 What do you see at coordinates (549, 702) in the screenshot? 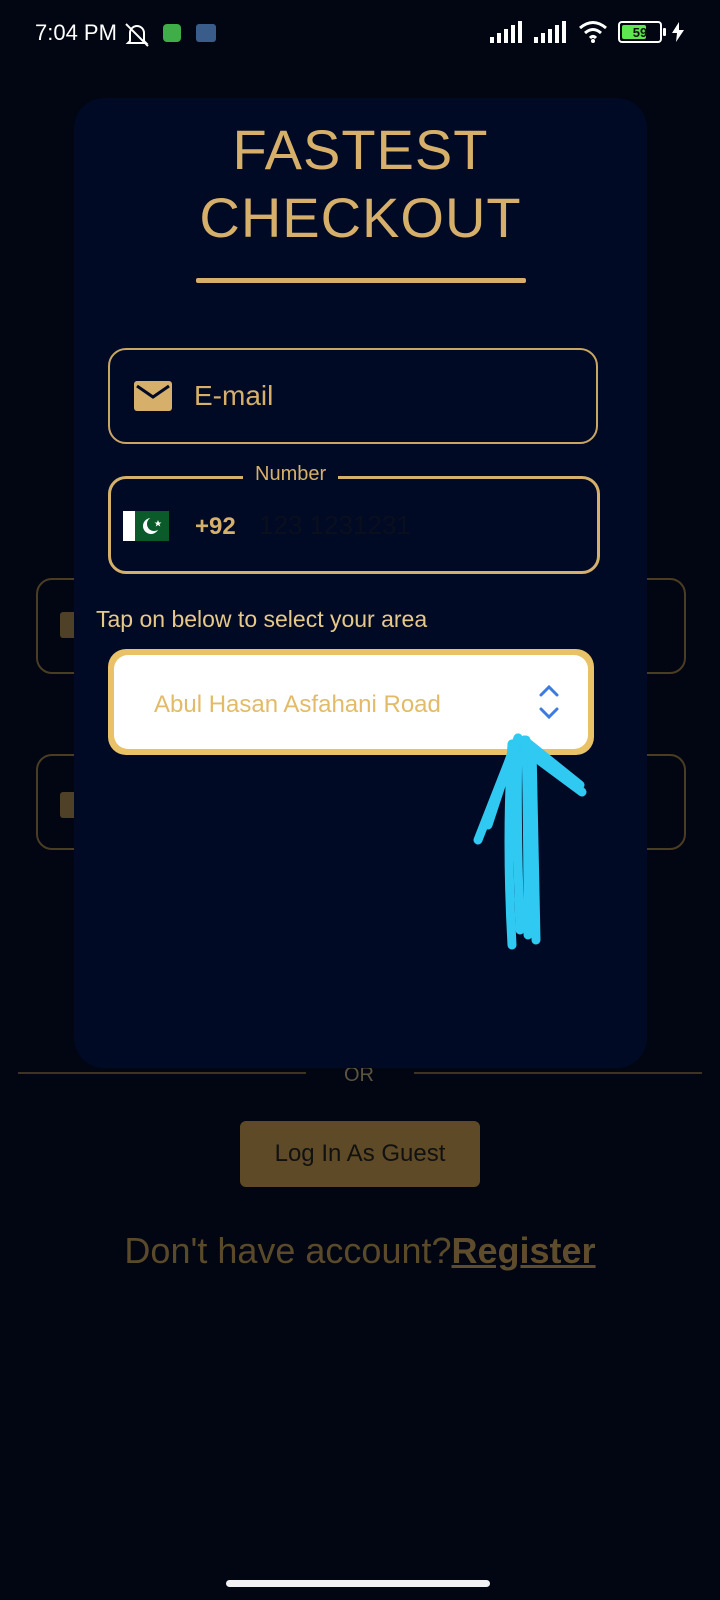
I see `chevron-up-down-icon` at bounding box center [549, 702].